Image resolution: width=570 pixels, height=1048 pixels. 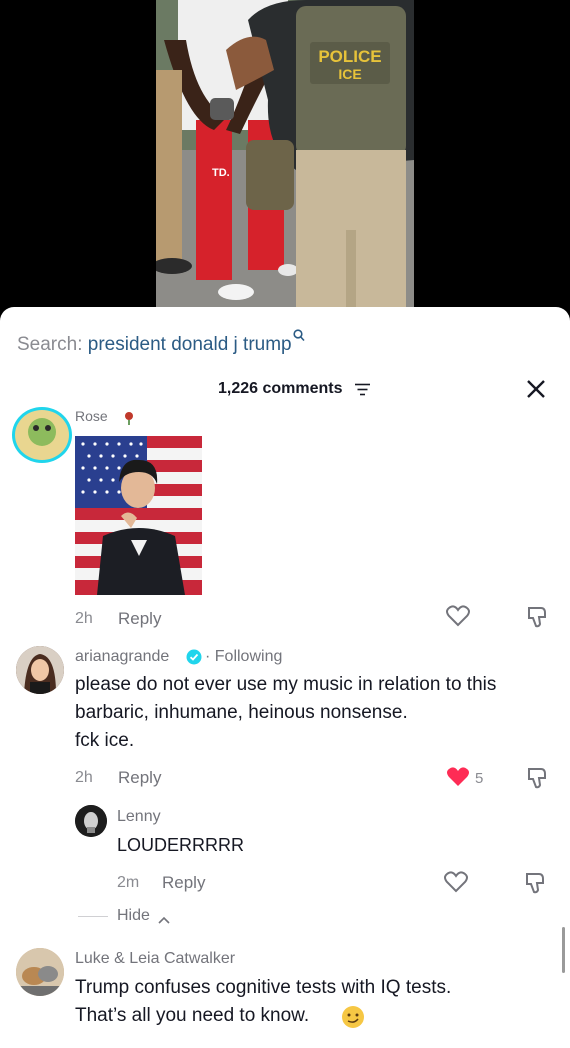 I want to click on comment-text-line: fck ice., so click(x=105, y=740).